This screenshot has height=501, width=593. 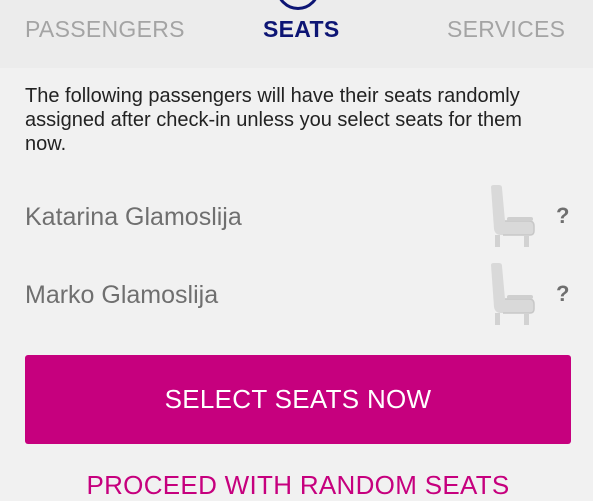 I want to click on step-circle-icon, so click(x=298, y=5).